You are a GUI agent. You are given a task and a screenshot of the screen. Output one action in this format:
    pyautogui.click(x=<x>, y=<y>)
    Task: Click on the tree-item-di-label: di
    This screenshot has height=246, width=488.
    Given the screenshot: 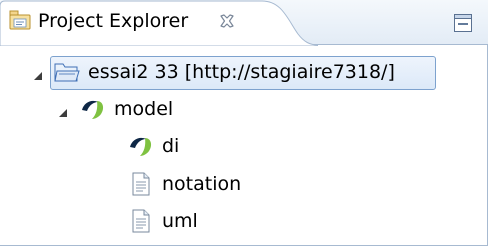 What is the action you would take?
    pyautogui.click(x=170, y=146)
    